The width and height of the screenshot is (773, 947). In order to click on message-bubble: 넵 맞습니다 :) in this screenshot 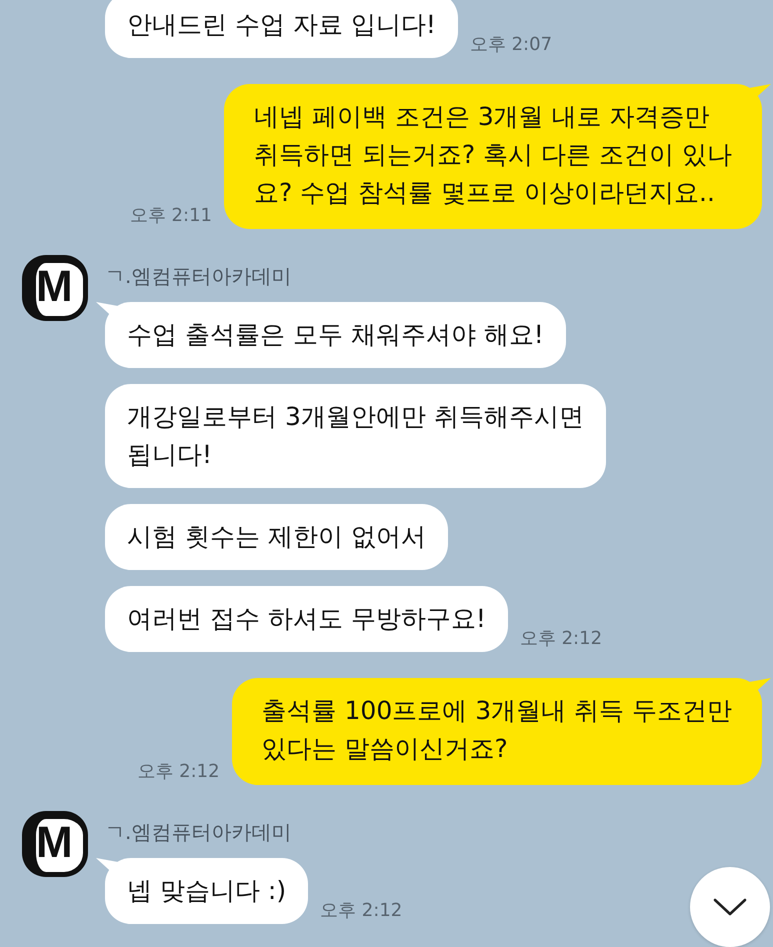, I will do `click(206, 891)`.